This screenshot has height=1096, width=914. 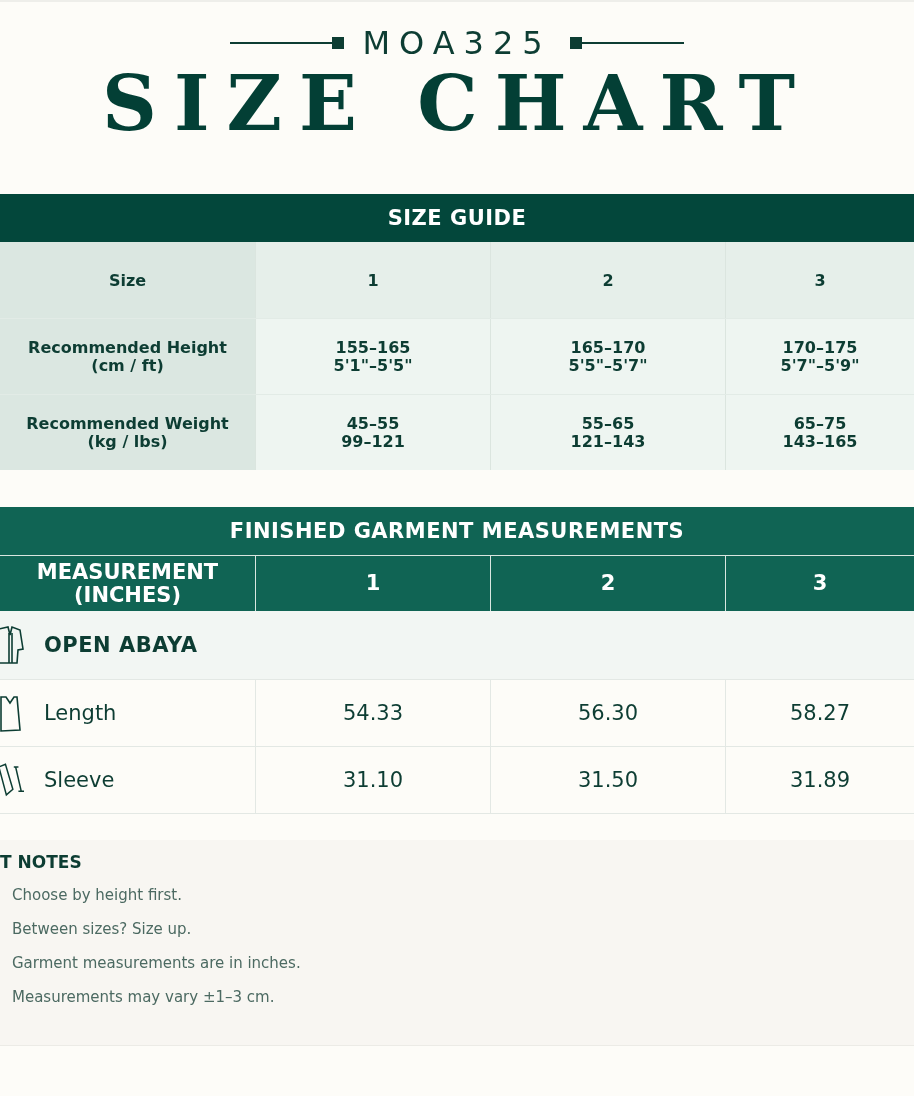 I want to click on note-text: Choose by height first., so click(x=97, y=896).